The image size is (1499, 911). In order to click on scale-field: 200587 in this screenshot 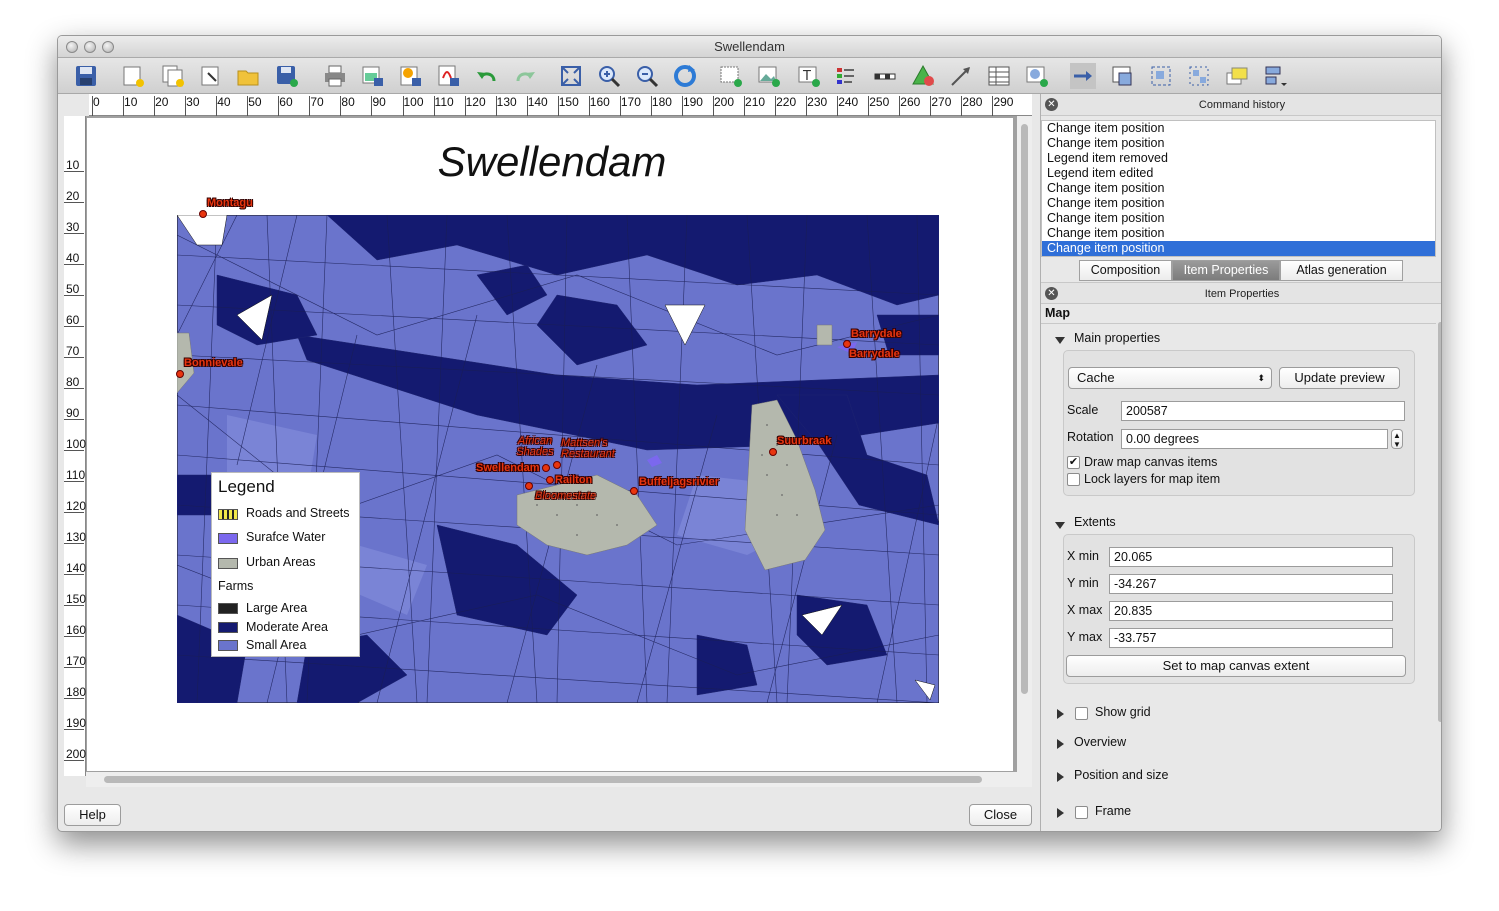, I will do `click(1263, 411)`.